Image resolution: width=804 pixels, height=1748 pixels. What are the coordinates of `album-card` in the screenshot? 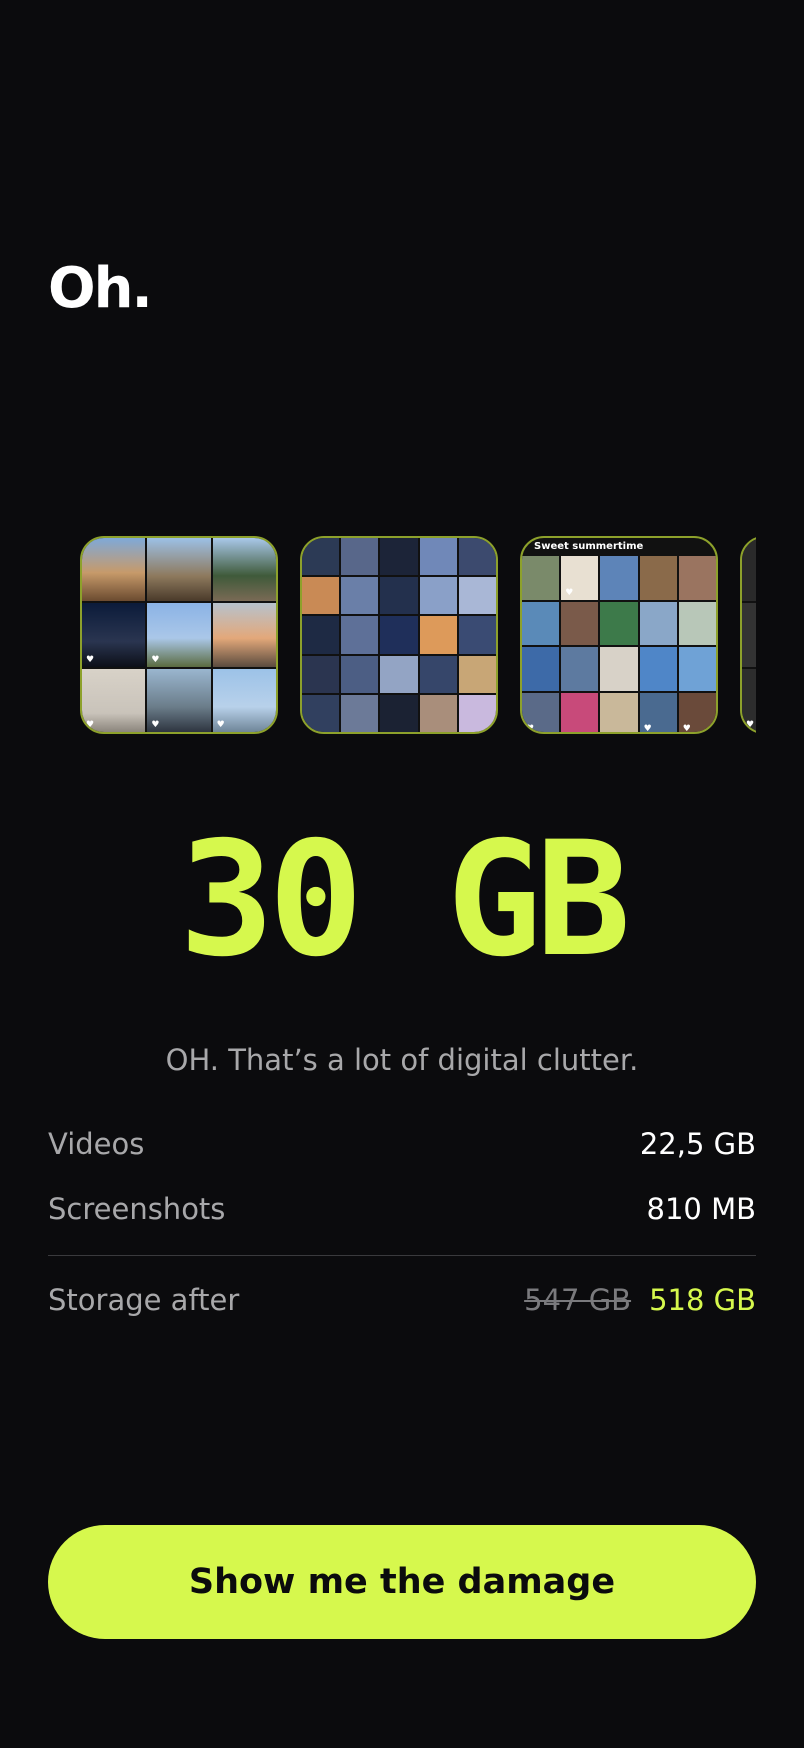 It's located at (399, 635).